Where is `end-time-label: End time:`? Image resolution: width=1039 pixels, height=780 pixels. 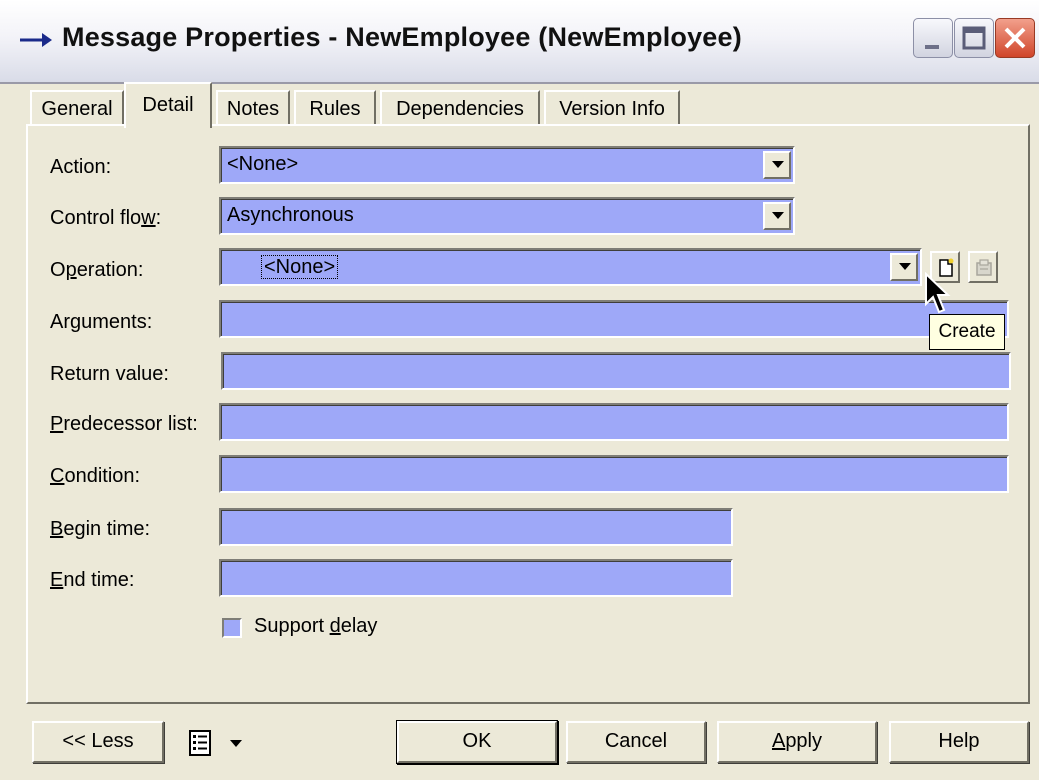 end-time-label: End time: is located at coordinates (92, 580).